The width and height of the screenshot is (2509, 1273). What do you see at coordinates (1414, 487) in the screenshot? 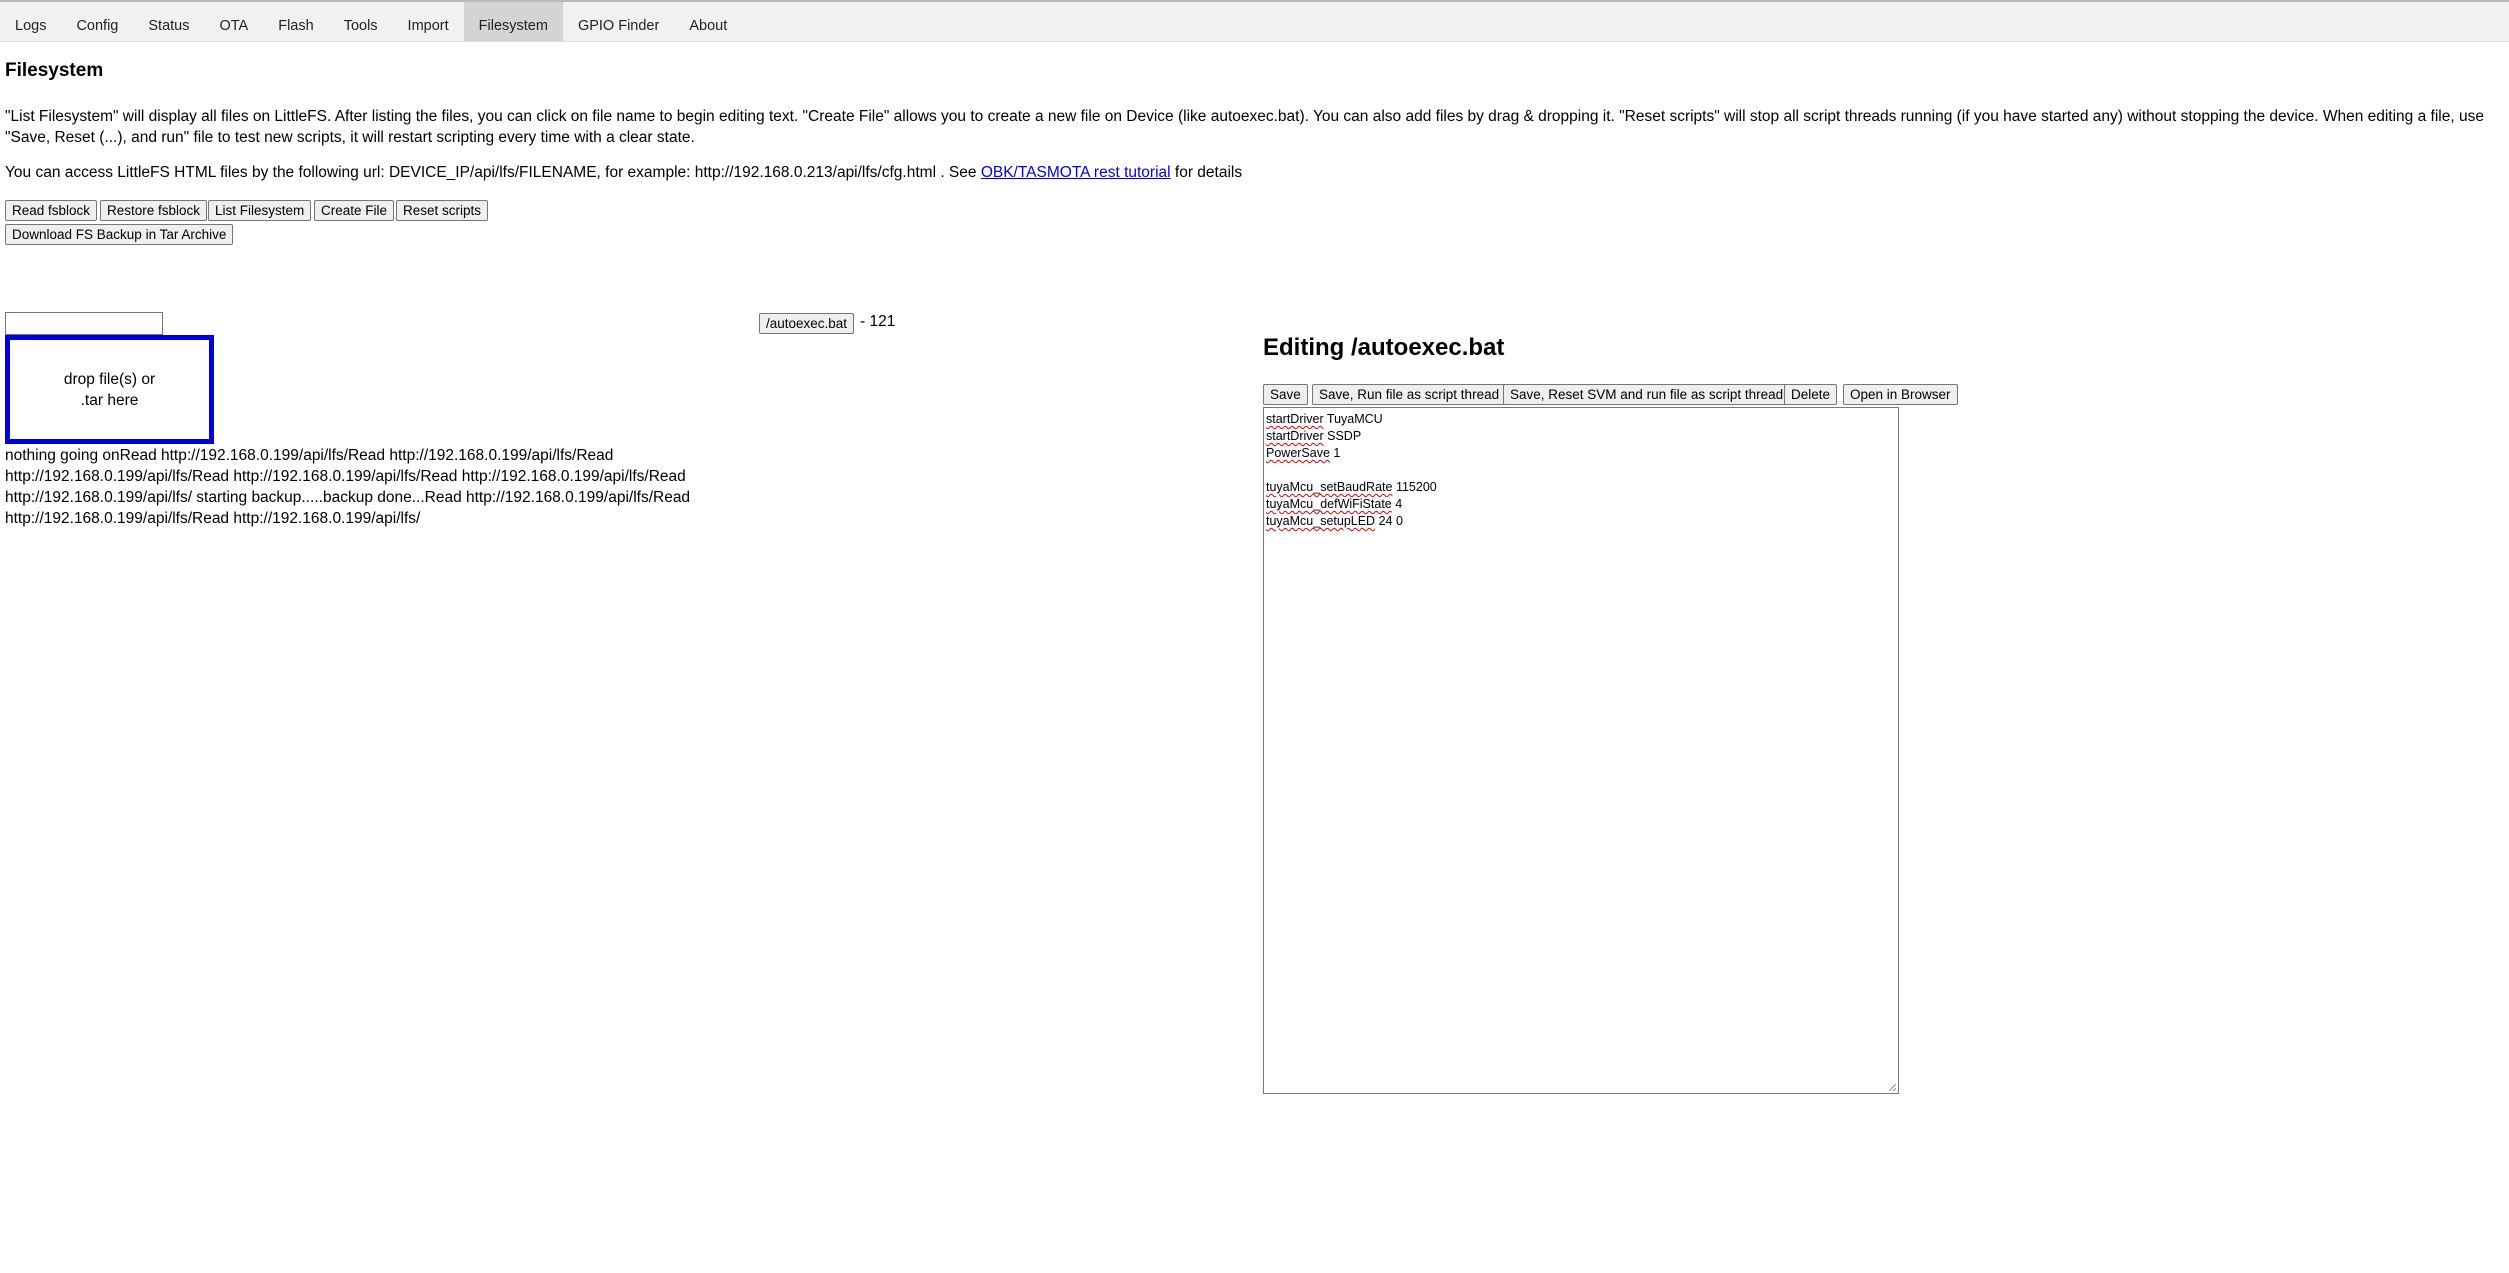
I see `editor-line-args: 115200` at bounding box center [1414, 487].